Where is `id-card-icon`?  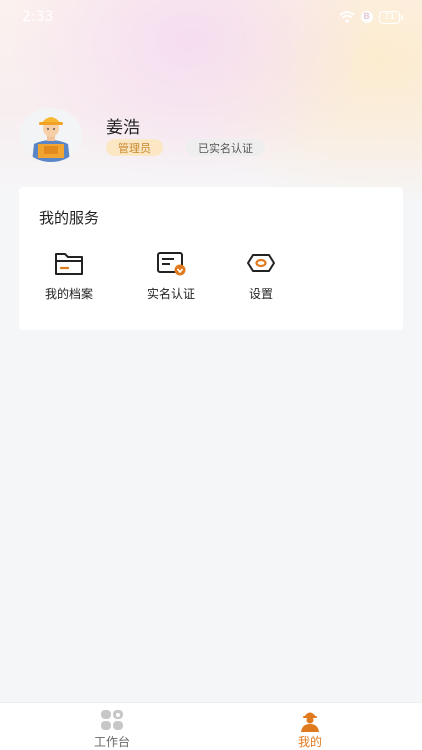
id-card-icon is located at coordinates (171, 264).